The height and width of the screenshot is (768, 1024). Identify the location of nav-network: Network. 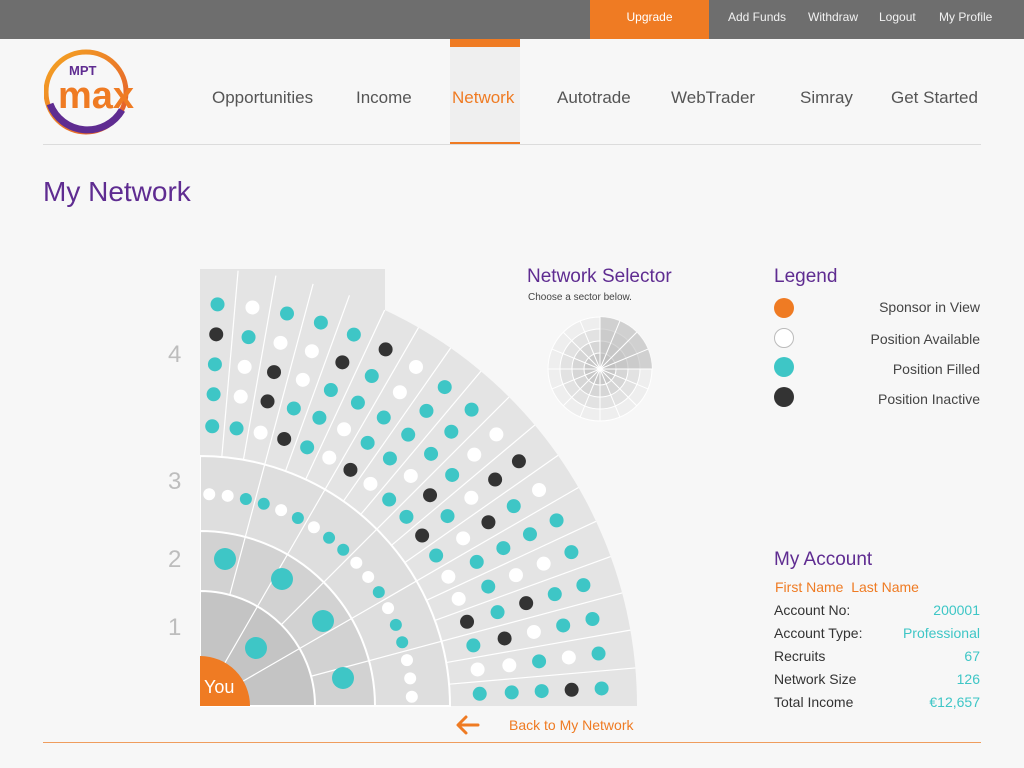
(483, 98).